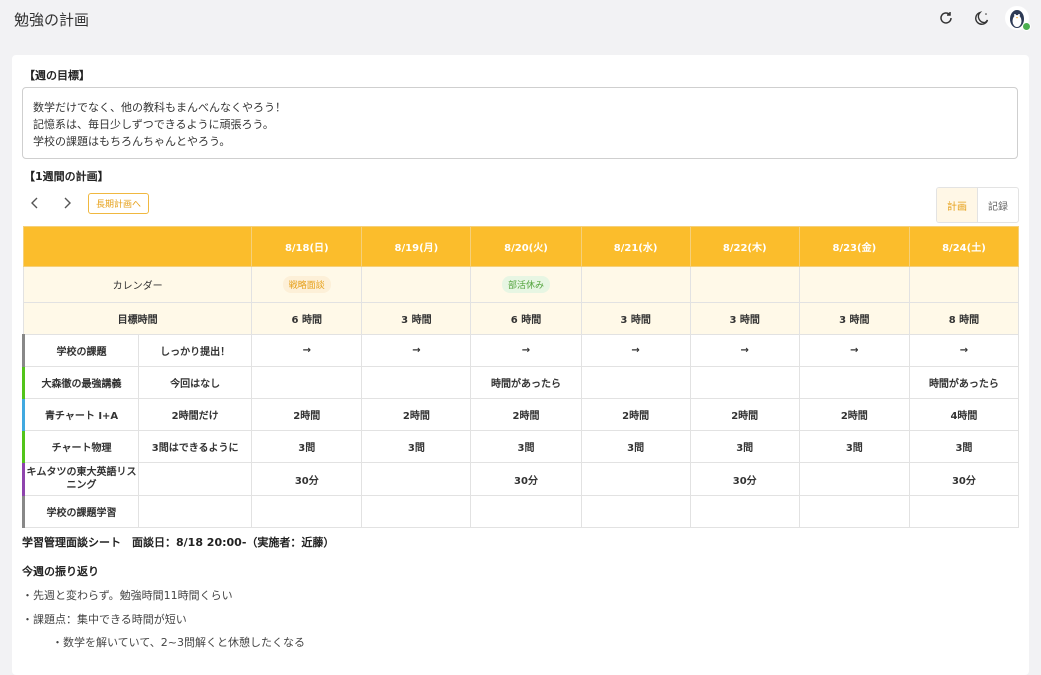 The height and width of the screenshot is (675, 1041). Describe the element at coordinates (52, 20) in the screenshot. I see `page-title: 勉強の計画` at that location.